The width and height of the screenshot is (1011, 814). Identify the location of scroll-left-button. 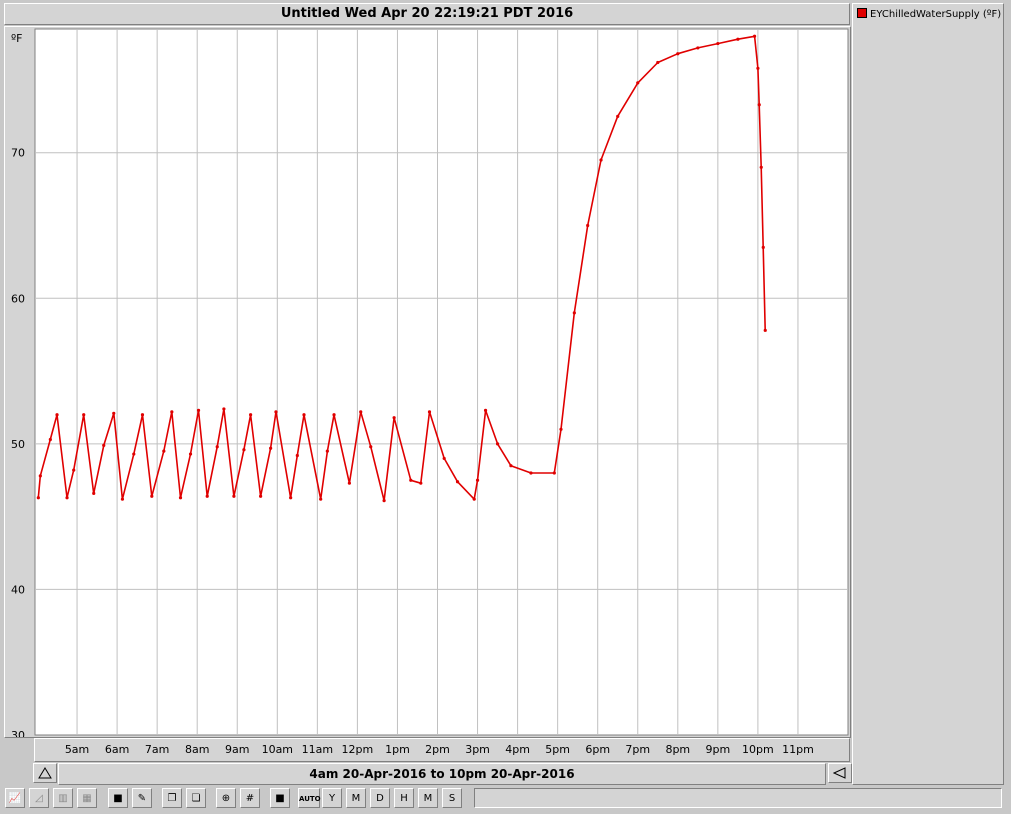
(840, 773).